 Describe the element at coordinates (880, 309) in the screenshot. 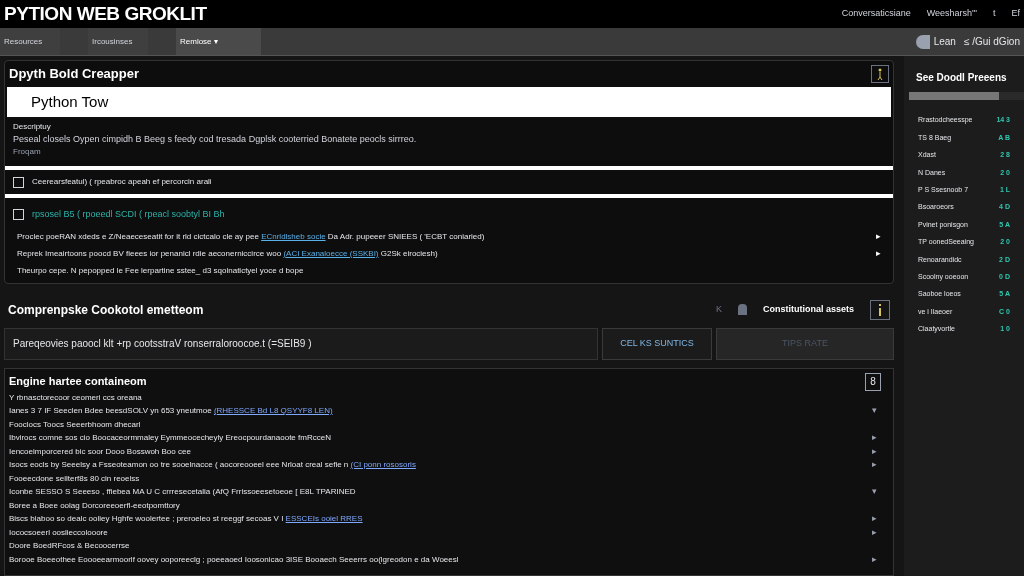

I see `info-icon` at that location.